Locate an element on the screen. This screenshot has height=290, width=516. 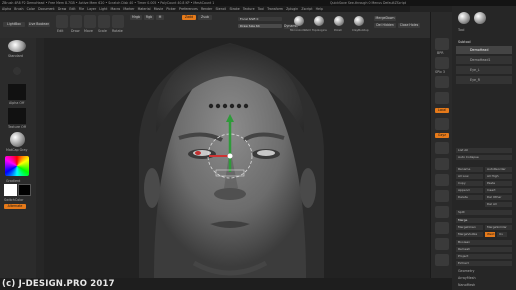
rename-button: Rename is located at coordinates (469, 169).